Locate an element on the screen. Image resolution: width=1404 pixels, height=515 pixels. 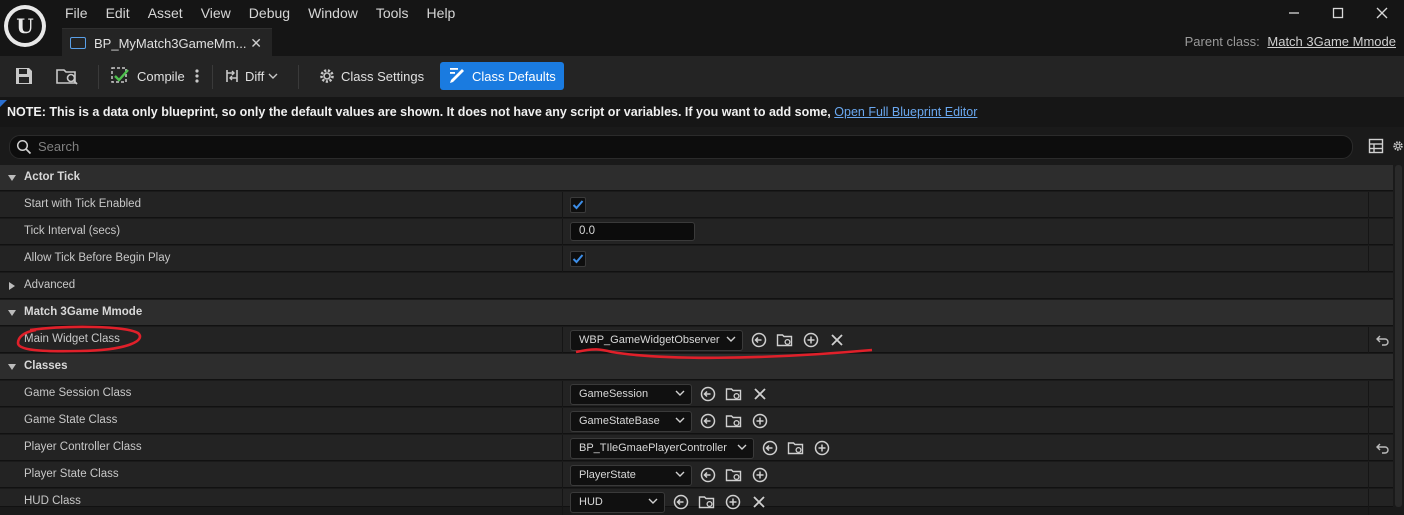
category-classes: Classes is located at coordinates (696, 367).